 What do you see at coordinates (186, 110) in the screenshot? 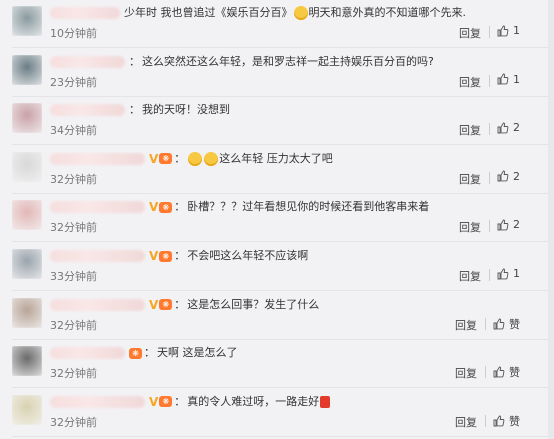
I see `comment-text: 我的天呀！没想到` at bounding box center [186, 110].